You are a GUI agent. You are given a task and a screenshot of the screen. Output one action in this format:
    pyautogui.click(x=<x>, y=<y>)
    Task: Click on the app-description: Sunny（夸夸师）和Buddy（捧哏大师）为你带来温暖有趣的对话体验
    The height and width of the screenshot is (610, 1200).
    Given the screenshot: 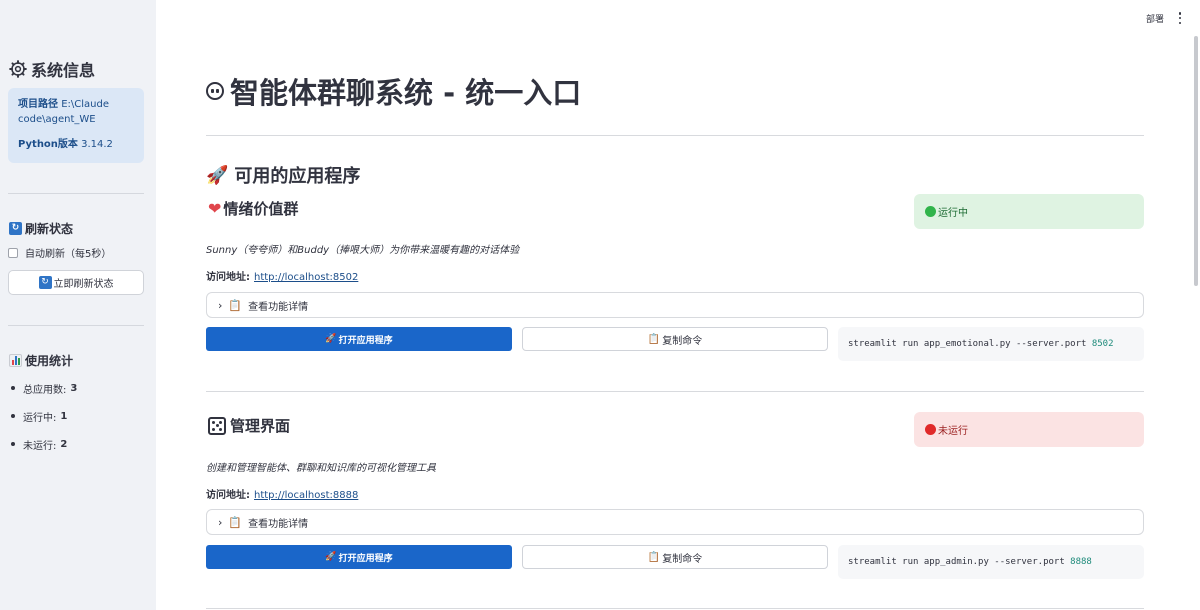 What is the action you would take?
    pyautogui.click(x=363, y=250)
    